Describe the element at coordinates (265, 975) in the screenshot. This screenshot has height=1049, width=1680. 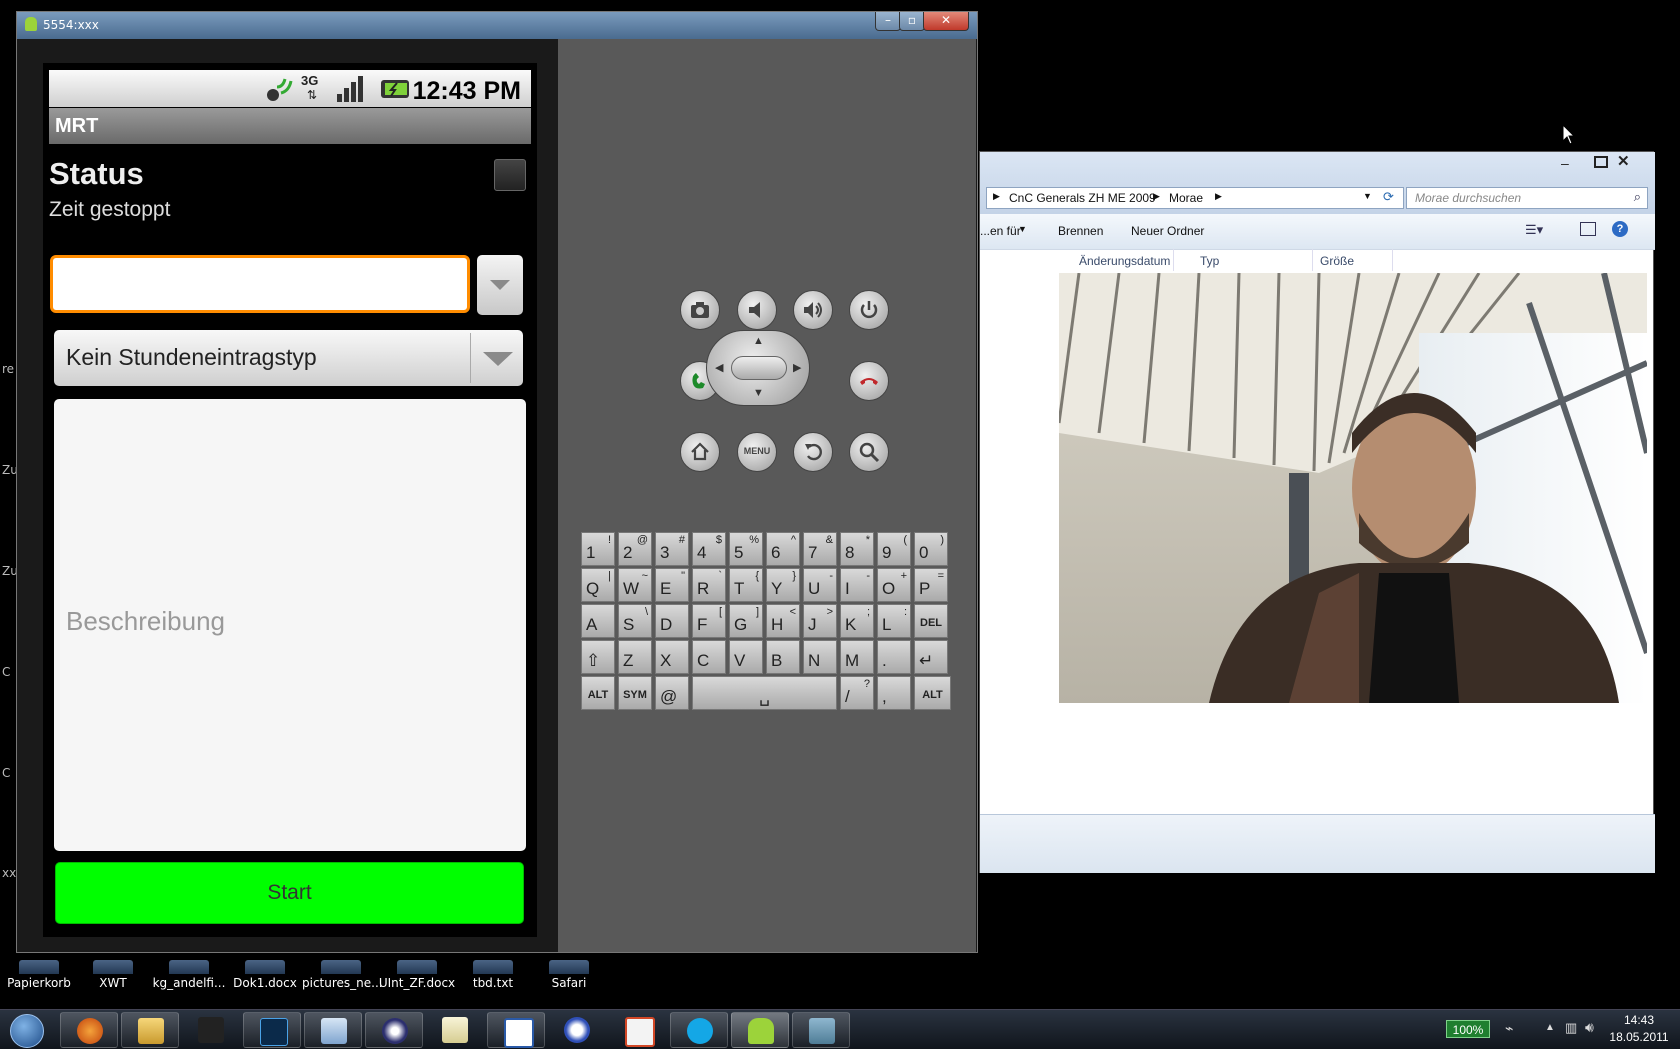
I see `desktop-icon-dok1: Dok1.docx` at that location.